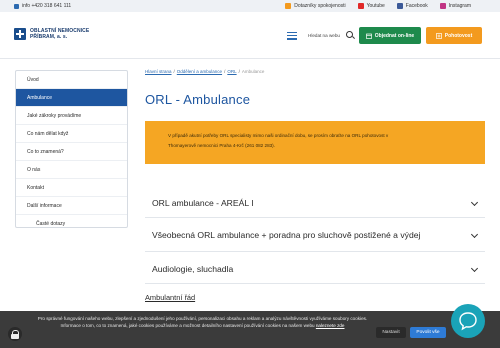 Image resolution: width=500 pixels, height=348 pixels. What do you see at coordinates (20, 34) in the screenshot?
I see `hospital-cross-icon` at bounding box center [20, 34].